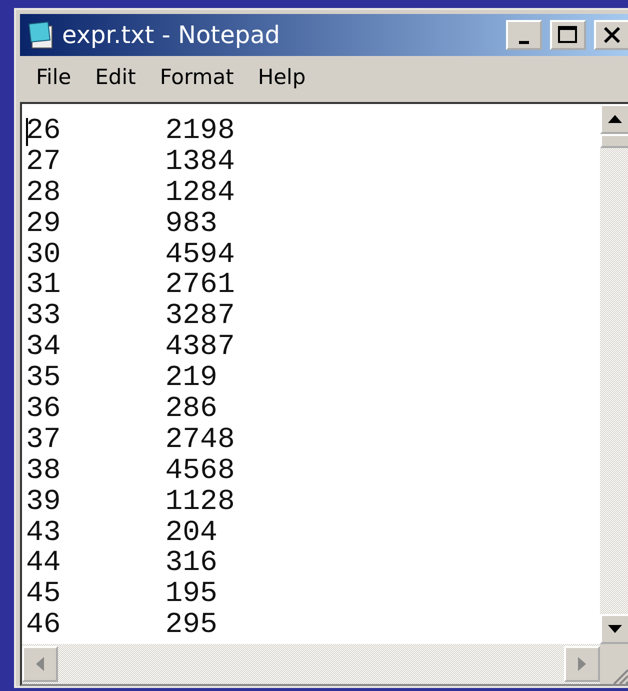 Image resolution: width=628 pixels, height=691 pixels. Describe the element at coordinates (122, 533) in the screenshot. I see `text-line: 43 204` at that location.